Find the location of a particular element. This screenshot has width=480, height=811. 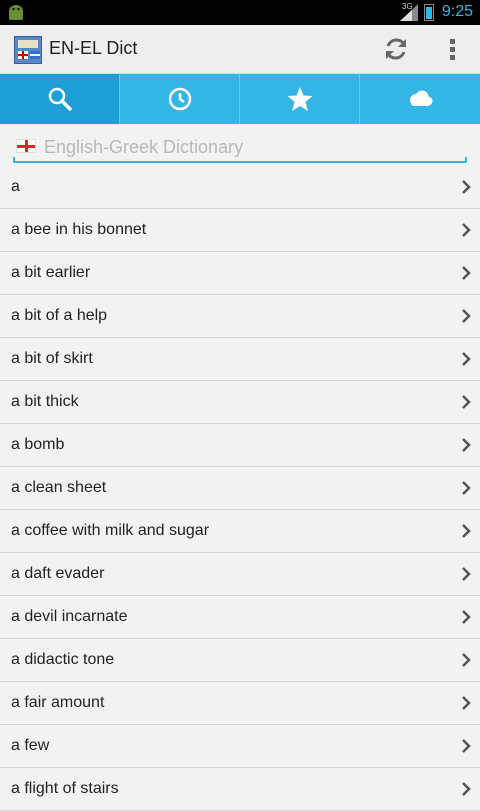

tab-history is located at coordinates (179, 99).